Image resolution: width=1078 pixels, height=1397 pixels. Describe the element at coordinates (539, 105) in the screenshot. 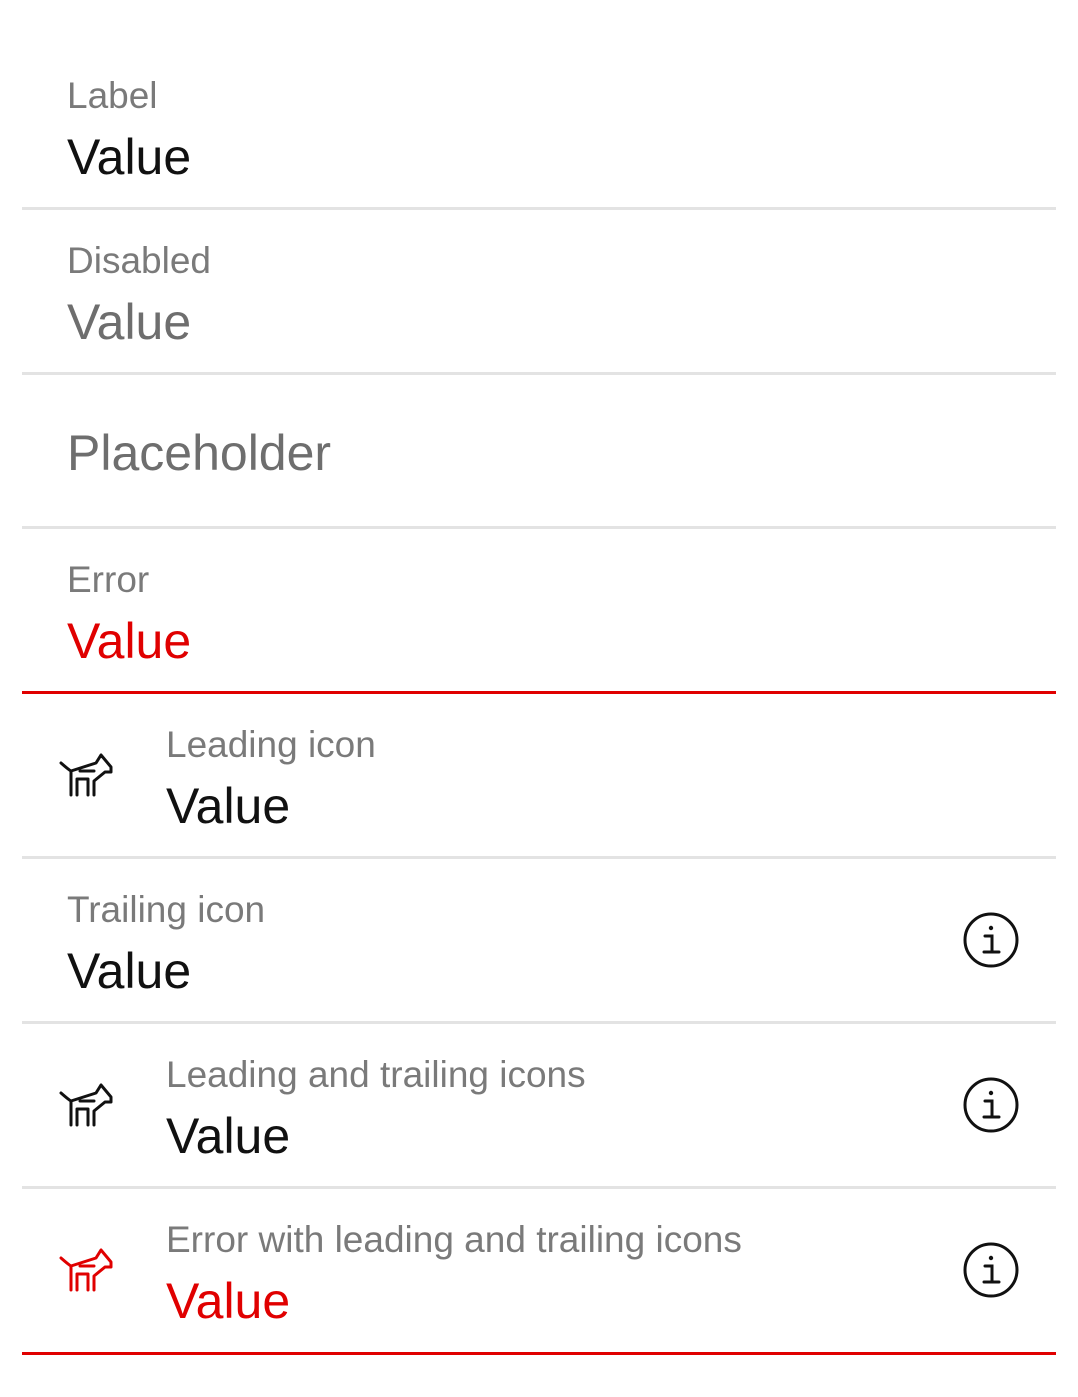

I see `text-field-label: Label Value` at that location.